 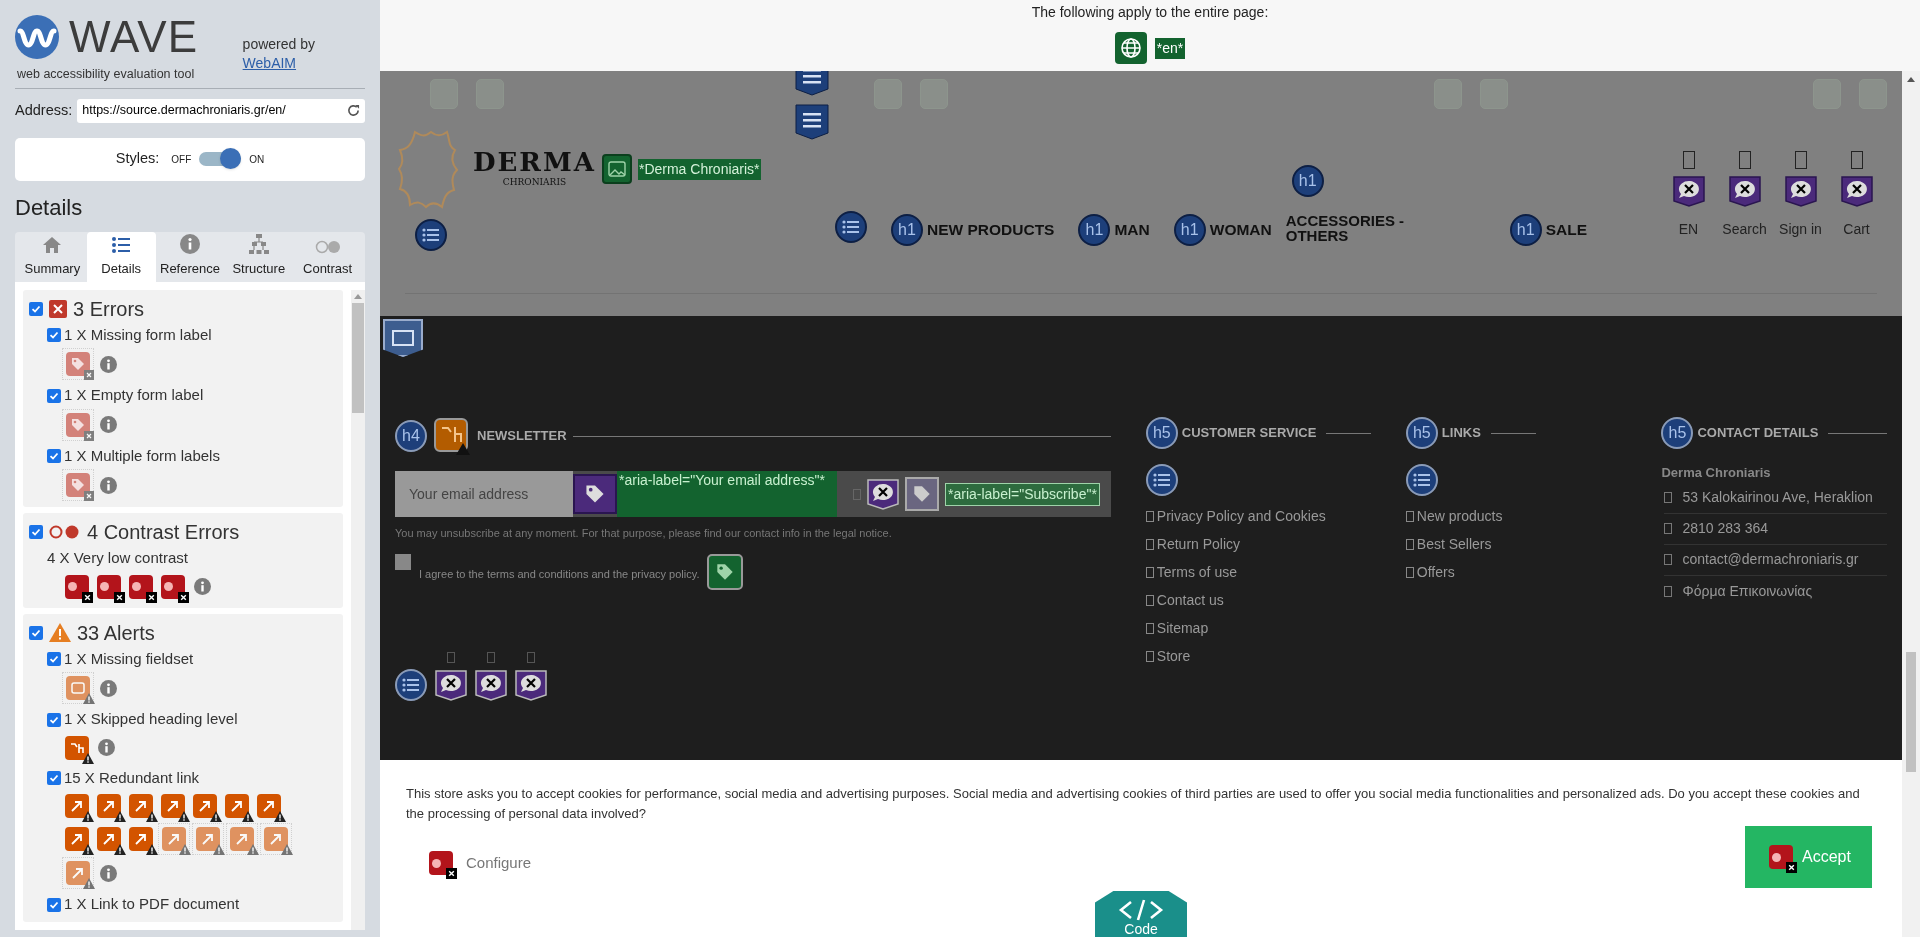 I want to click on aria-label-text: *aria-label="Your email address"*, so click(x=727, y=494).